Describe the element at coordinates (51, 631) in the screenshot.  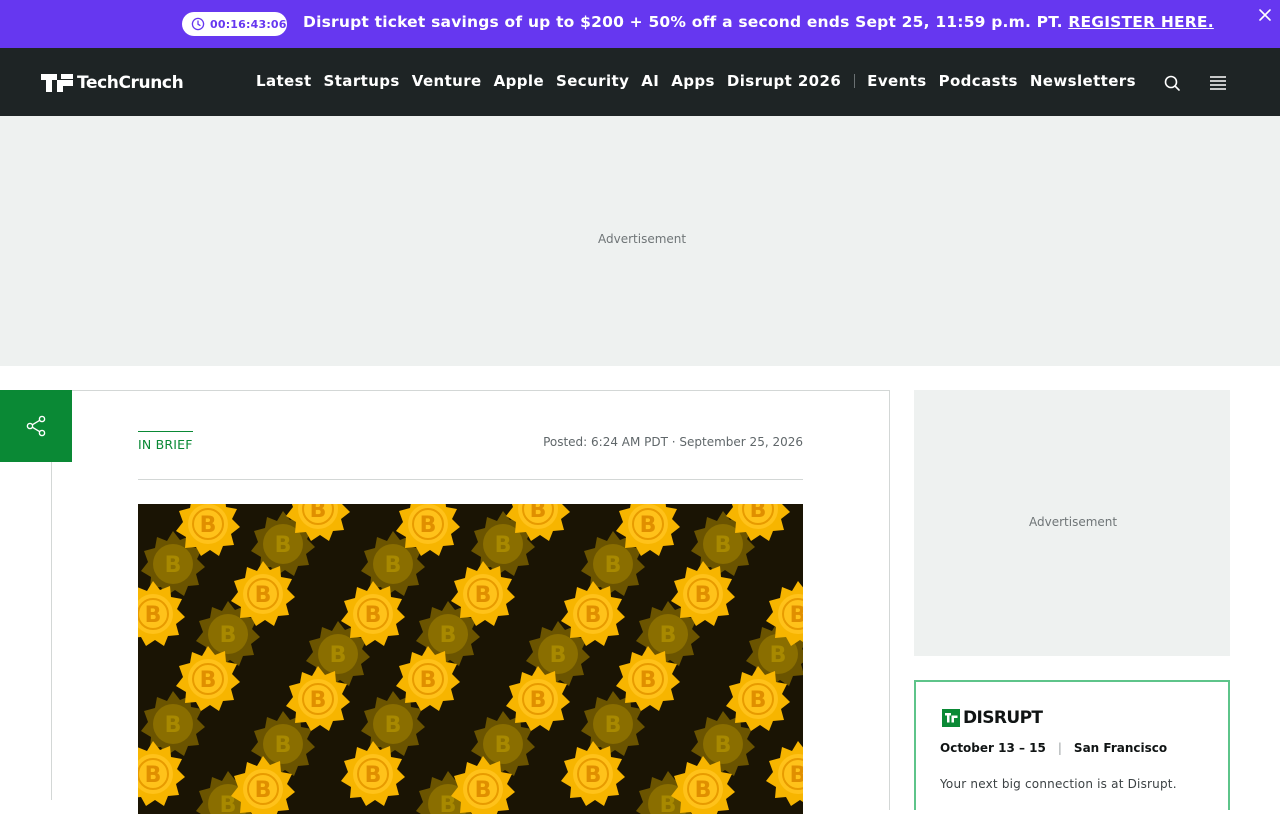
I see `share-rail-line` at that location.